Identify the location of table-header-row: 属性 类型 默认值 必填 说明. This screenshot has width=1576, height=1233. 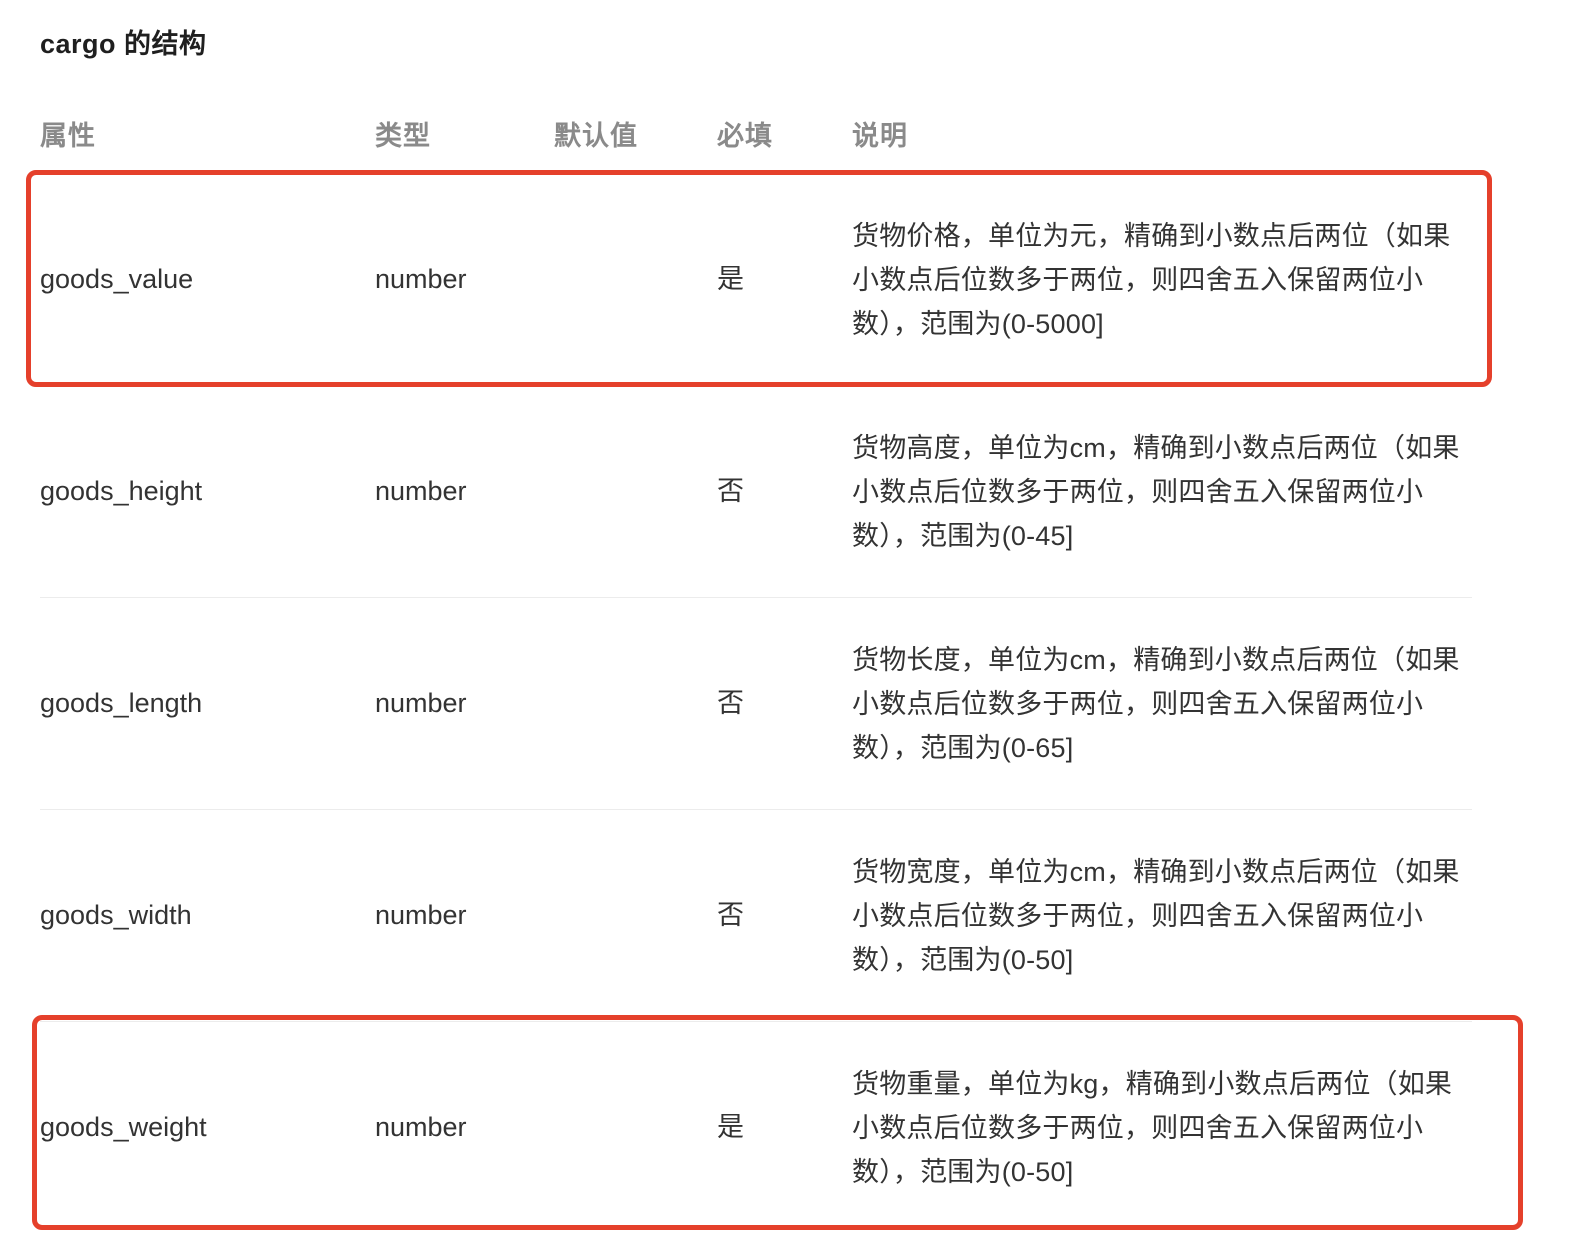
(756, 132).